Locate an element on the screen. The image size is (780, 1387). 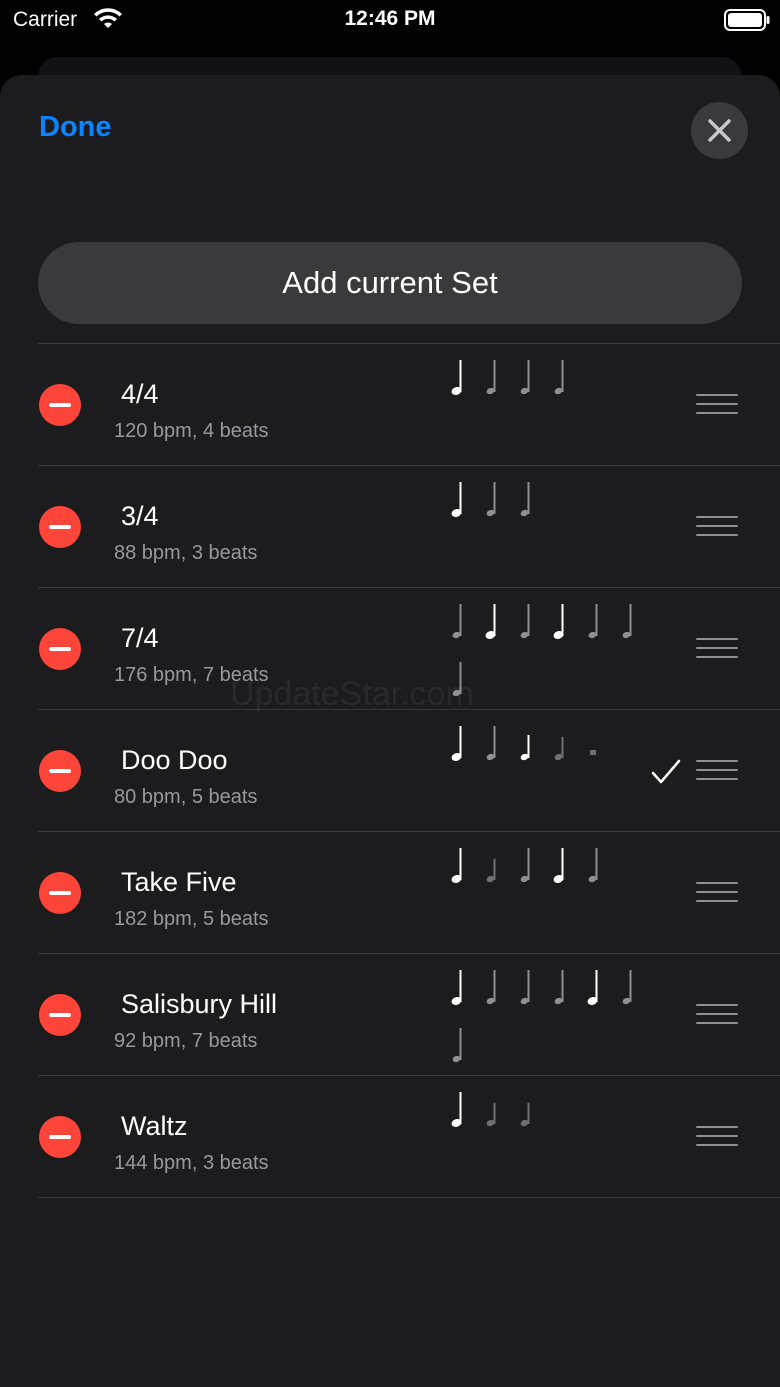
set-subtitle: 182 bpm, 5 beats is located at coordinates (191, 919).